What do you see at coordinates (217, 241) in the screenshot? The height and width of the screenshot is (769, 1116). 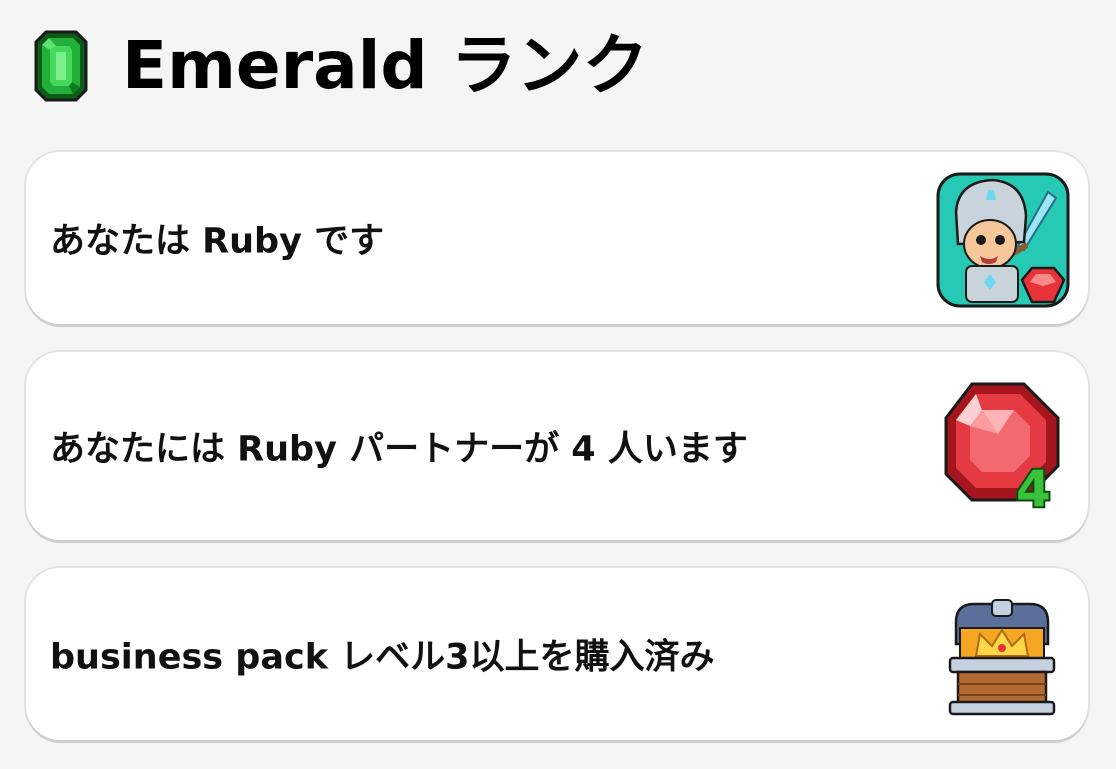 I see `requirement-label: あなたは Ruby です` at bounding box center [217, 241].